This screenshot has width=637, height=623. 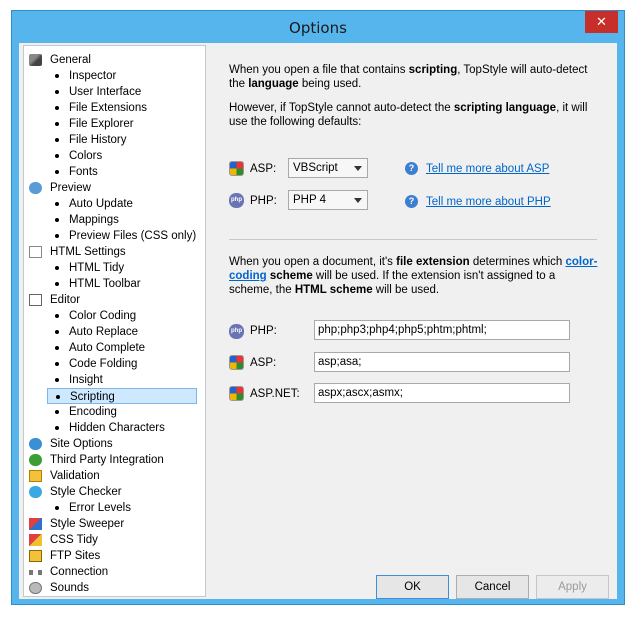 What do you see at coordinates (114, 156) in the screenshot?
I see `tree-item-colors: Colors` at bounding box center [114, 156].